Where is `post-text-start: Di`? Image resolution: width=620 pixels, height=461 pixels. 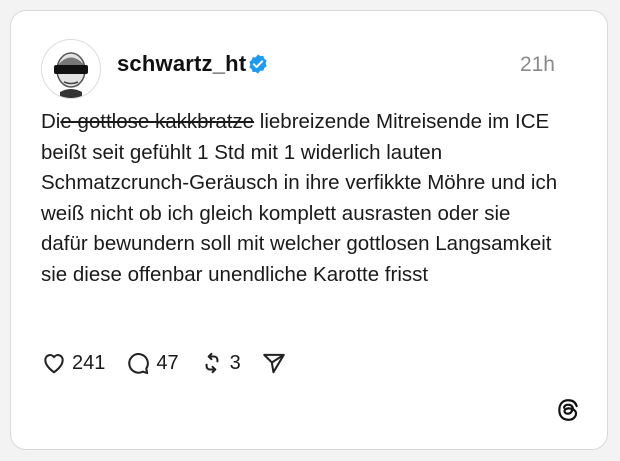 post-text-start: Di is located at coordinates (51, 121).